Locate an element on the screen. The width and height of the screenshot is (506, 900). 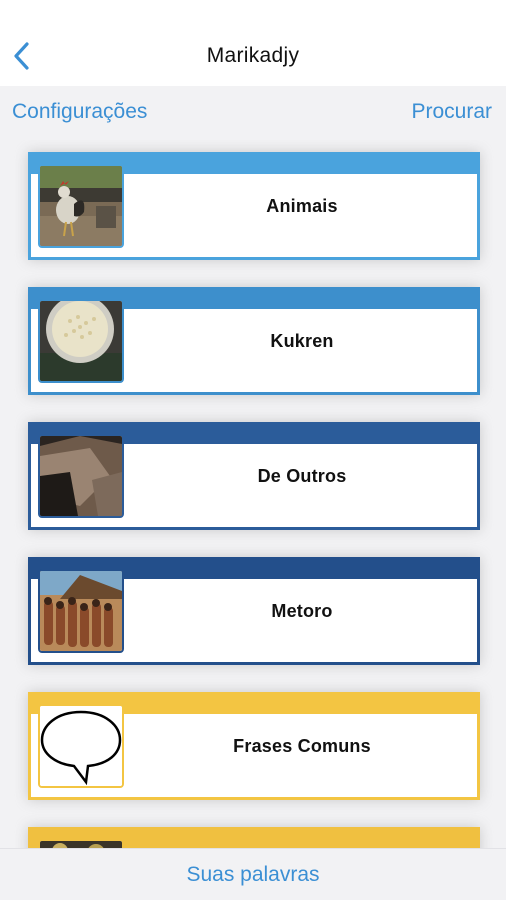
partial-photo is located at coordinates (81, 843).